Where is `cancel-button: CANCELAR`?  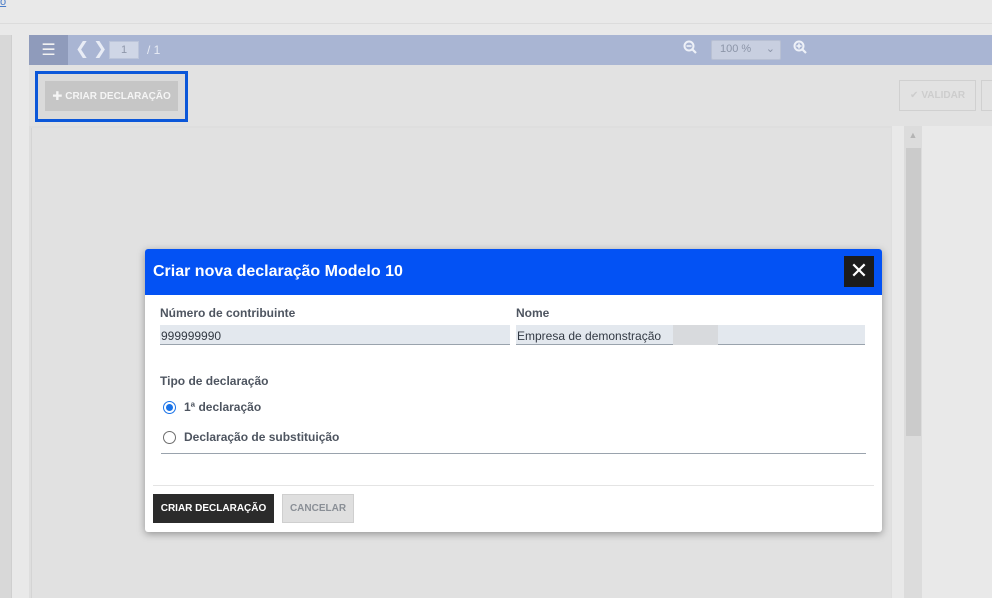
cancel-button: CANCELAR is located at coordinates (318, 508).